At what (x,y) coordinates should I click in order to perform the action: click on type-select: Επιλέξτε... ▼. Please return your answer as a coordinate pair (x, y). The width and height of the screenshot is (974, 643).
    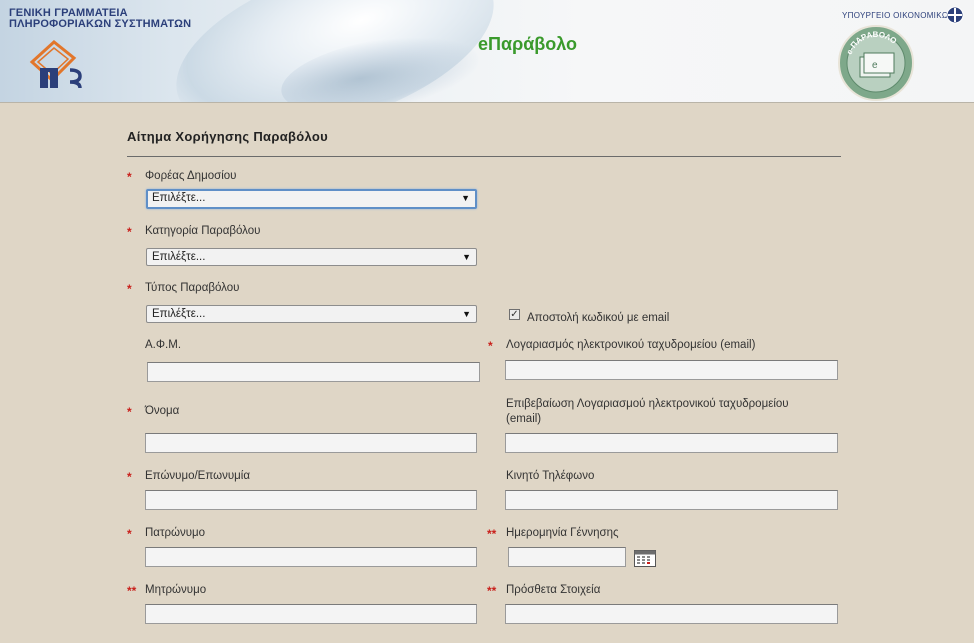
    Looking at the image, I should click on (311, 314).